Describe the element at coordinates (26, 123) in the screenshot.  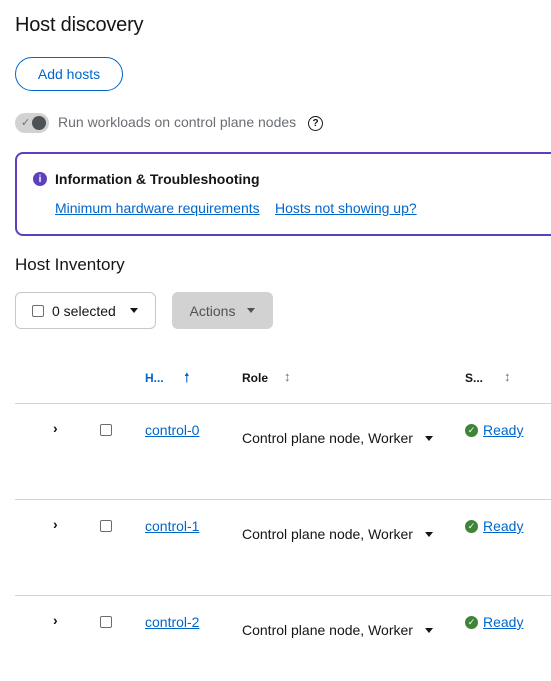
I see `check-icon: ✓` at that location.